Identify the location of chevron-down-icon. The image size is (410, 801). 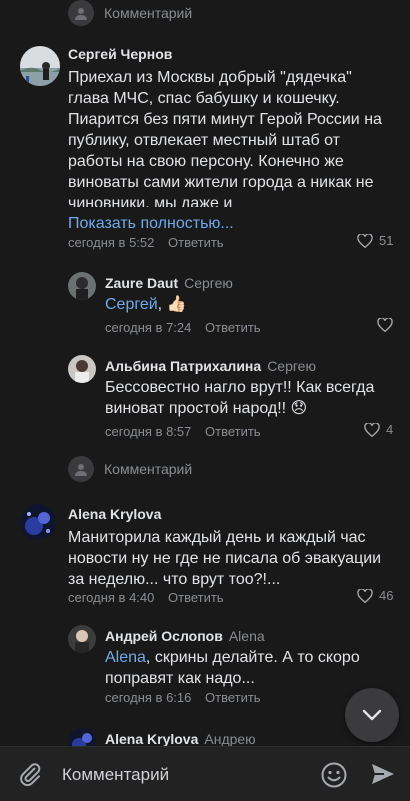
(372, 715).